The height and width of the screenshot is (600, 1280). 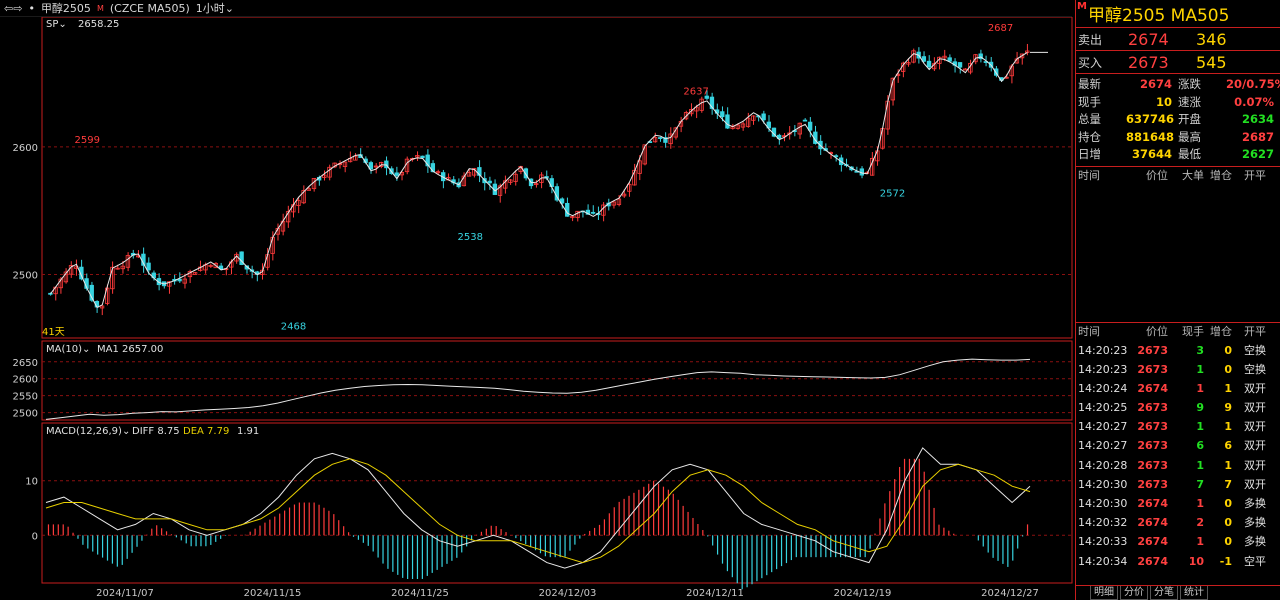 I want to click on period-label: 1小时, so click(x=210, y=8).